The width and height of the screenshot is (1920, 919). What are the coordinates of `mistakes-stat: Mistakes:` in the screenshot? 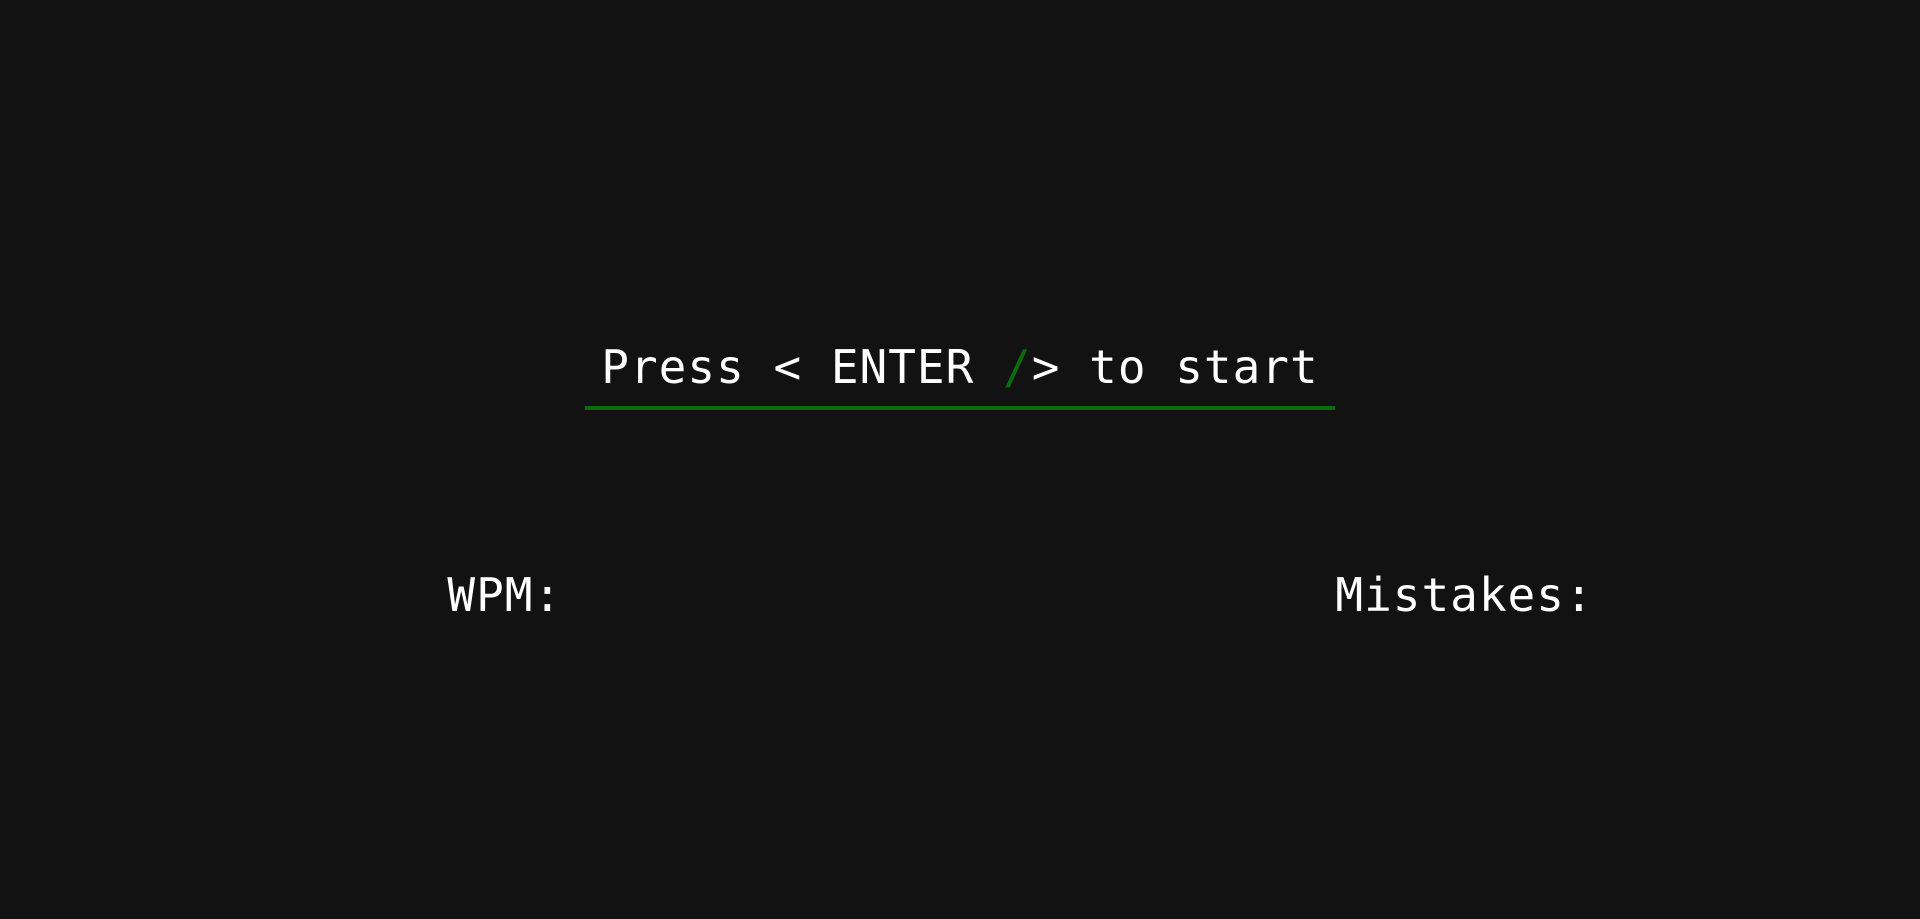 It's located at (1436, 568).